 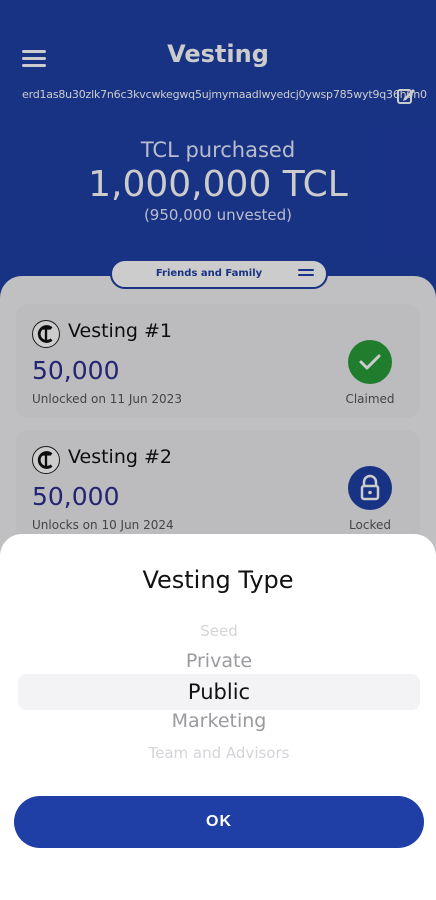 I want to click on picker-option-seed: Seed, so click(x=219, y=631).